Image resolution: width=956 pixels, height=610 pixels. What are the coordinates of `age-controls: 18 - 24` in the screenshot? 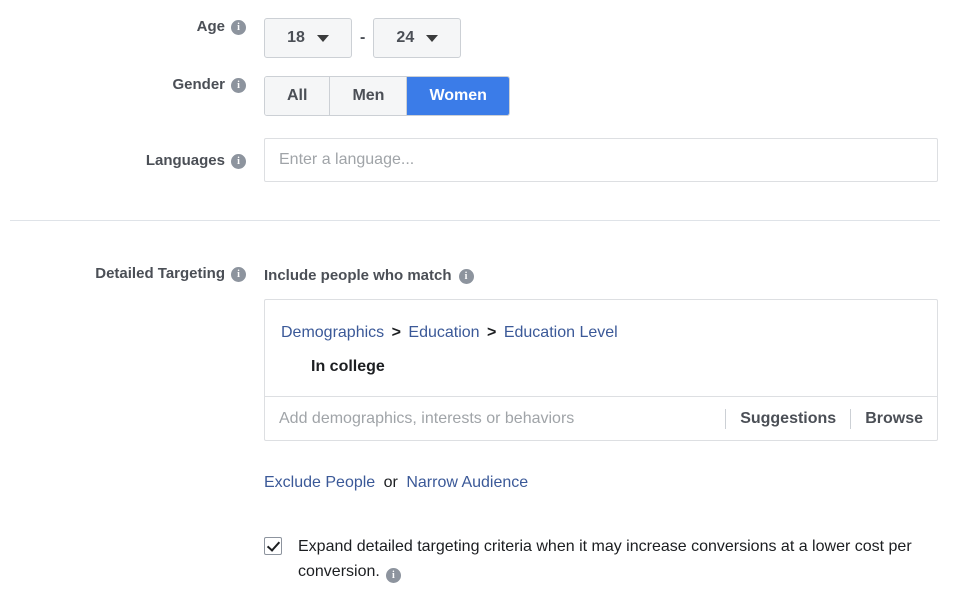 It's located at (363, 38).